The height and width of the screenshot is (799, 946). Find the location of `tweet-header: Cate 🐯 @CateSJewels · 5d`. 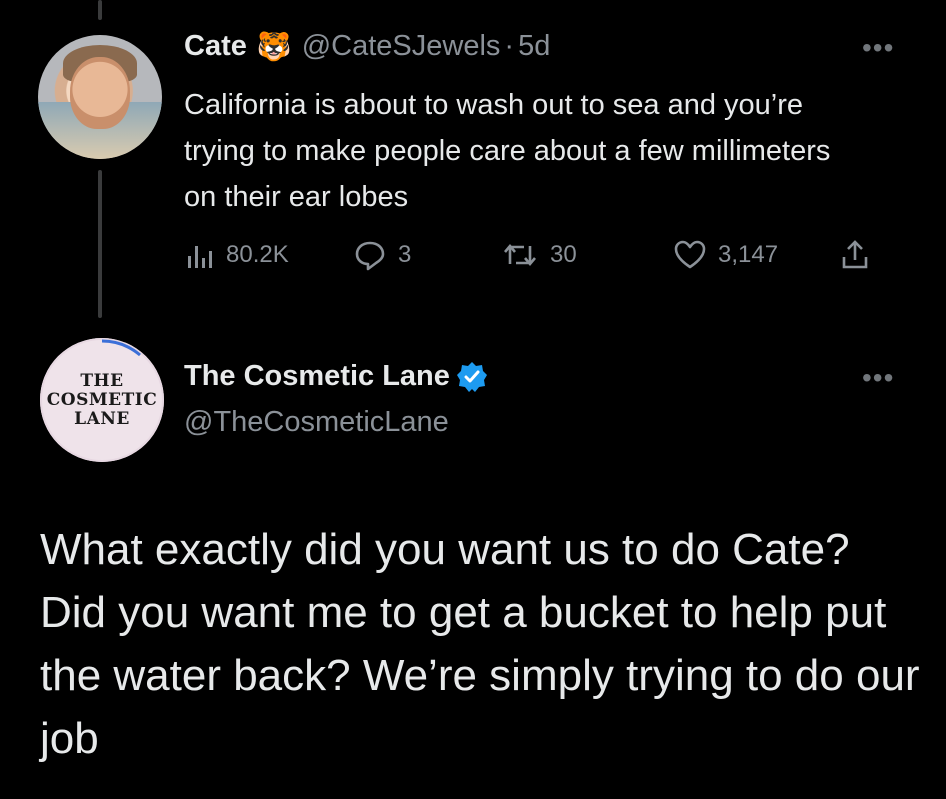

tweet-header: Cate 🐯 @CateSJewels · 5d is located at coordinates (367, 46).